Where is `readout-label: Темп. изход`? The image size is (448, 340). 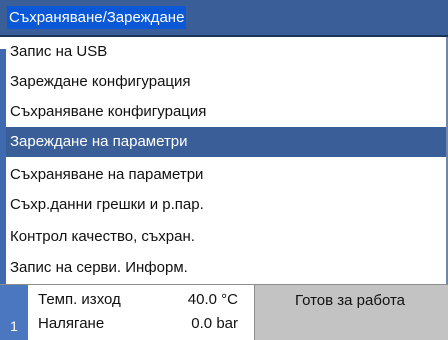 readout-label: Темп. изход is located at coordinates (79, 299).